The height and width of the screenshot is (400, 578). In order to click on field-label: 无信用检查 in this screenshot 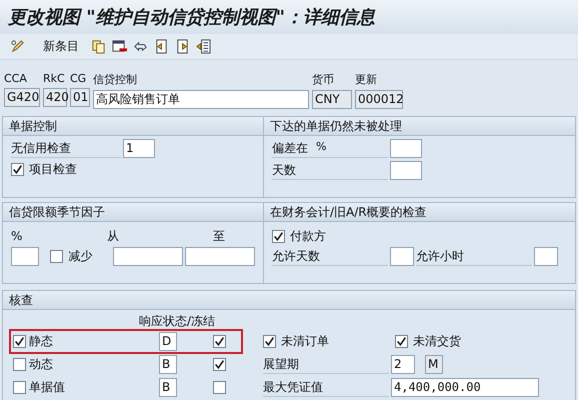, I will do `click(66, 149)`.